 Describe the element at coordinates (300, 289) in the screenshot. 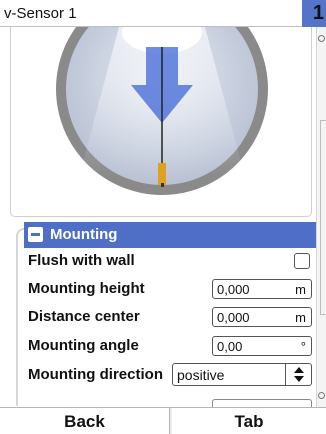

I see `mounting-height-unit: m` at that location.